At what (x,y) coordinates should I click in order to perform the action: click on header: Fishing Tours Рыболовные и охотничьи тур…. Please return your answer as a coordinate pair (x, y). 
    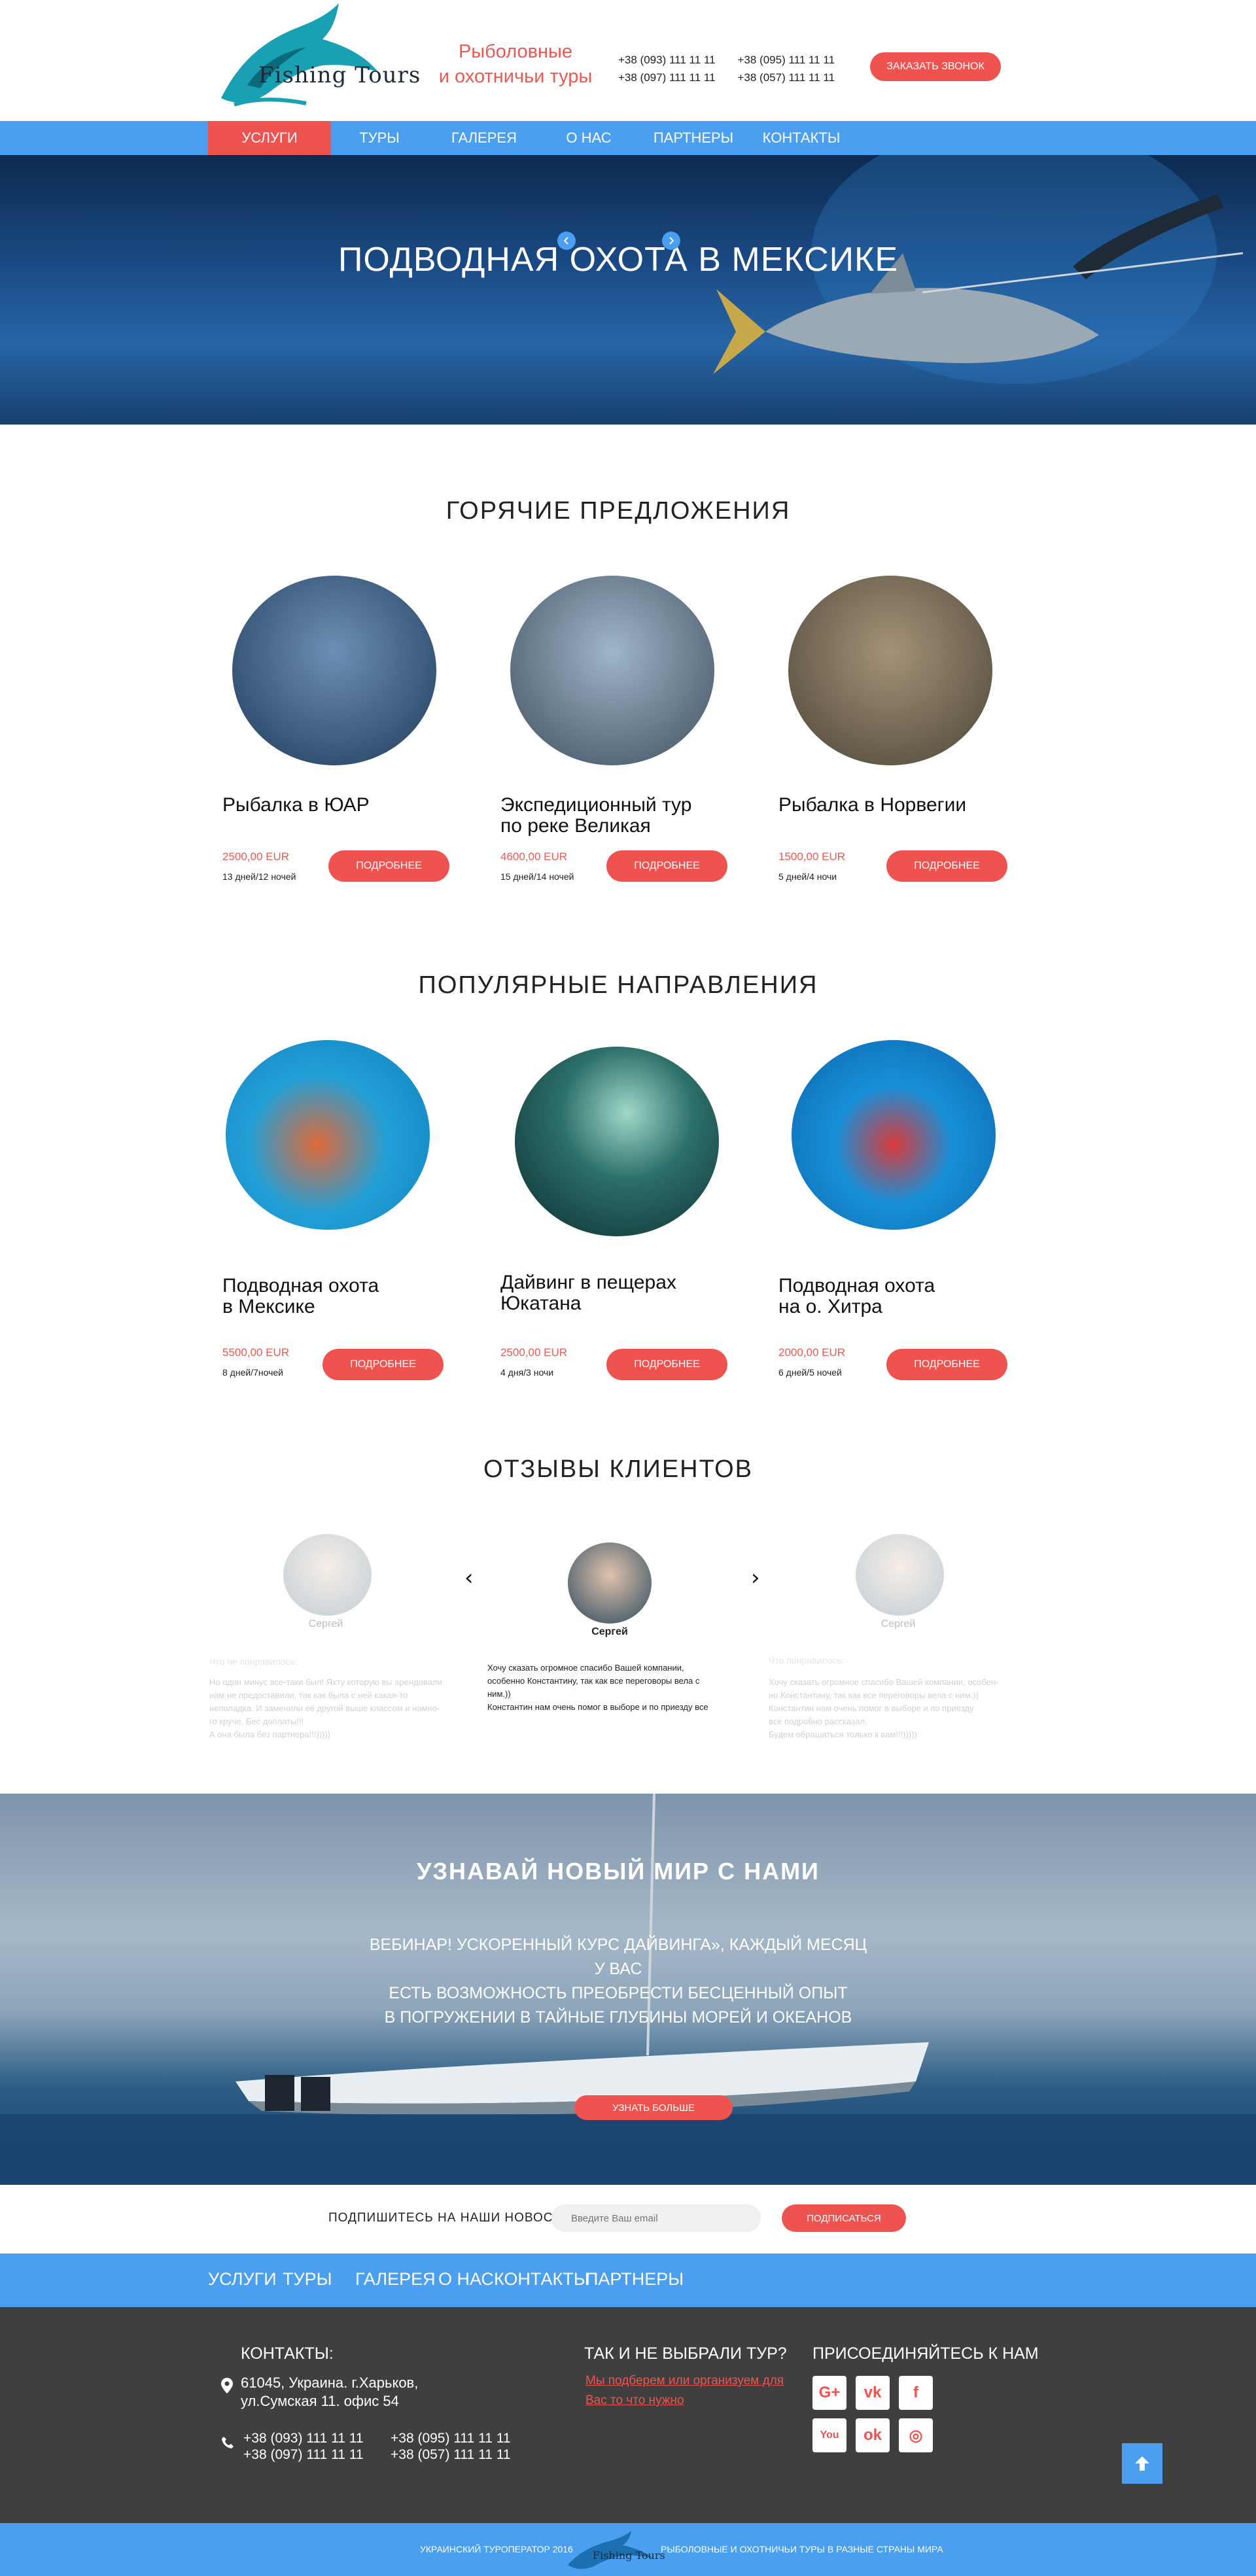
    Looking at the image, I should click on (628, 60).